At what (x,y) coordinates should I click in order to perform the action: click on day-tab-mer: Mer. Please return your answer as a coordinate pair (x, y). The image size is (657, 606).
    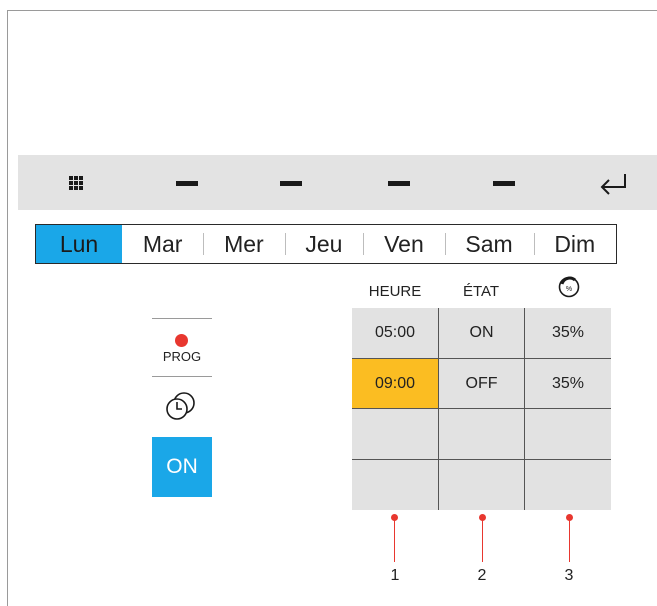
    Looking at the image, I should click on (243, 244).